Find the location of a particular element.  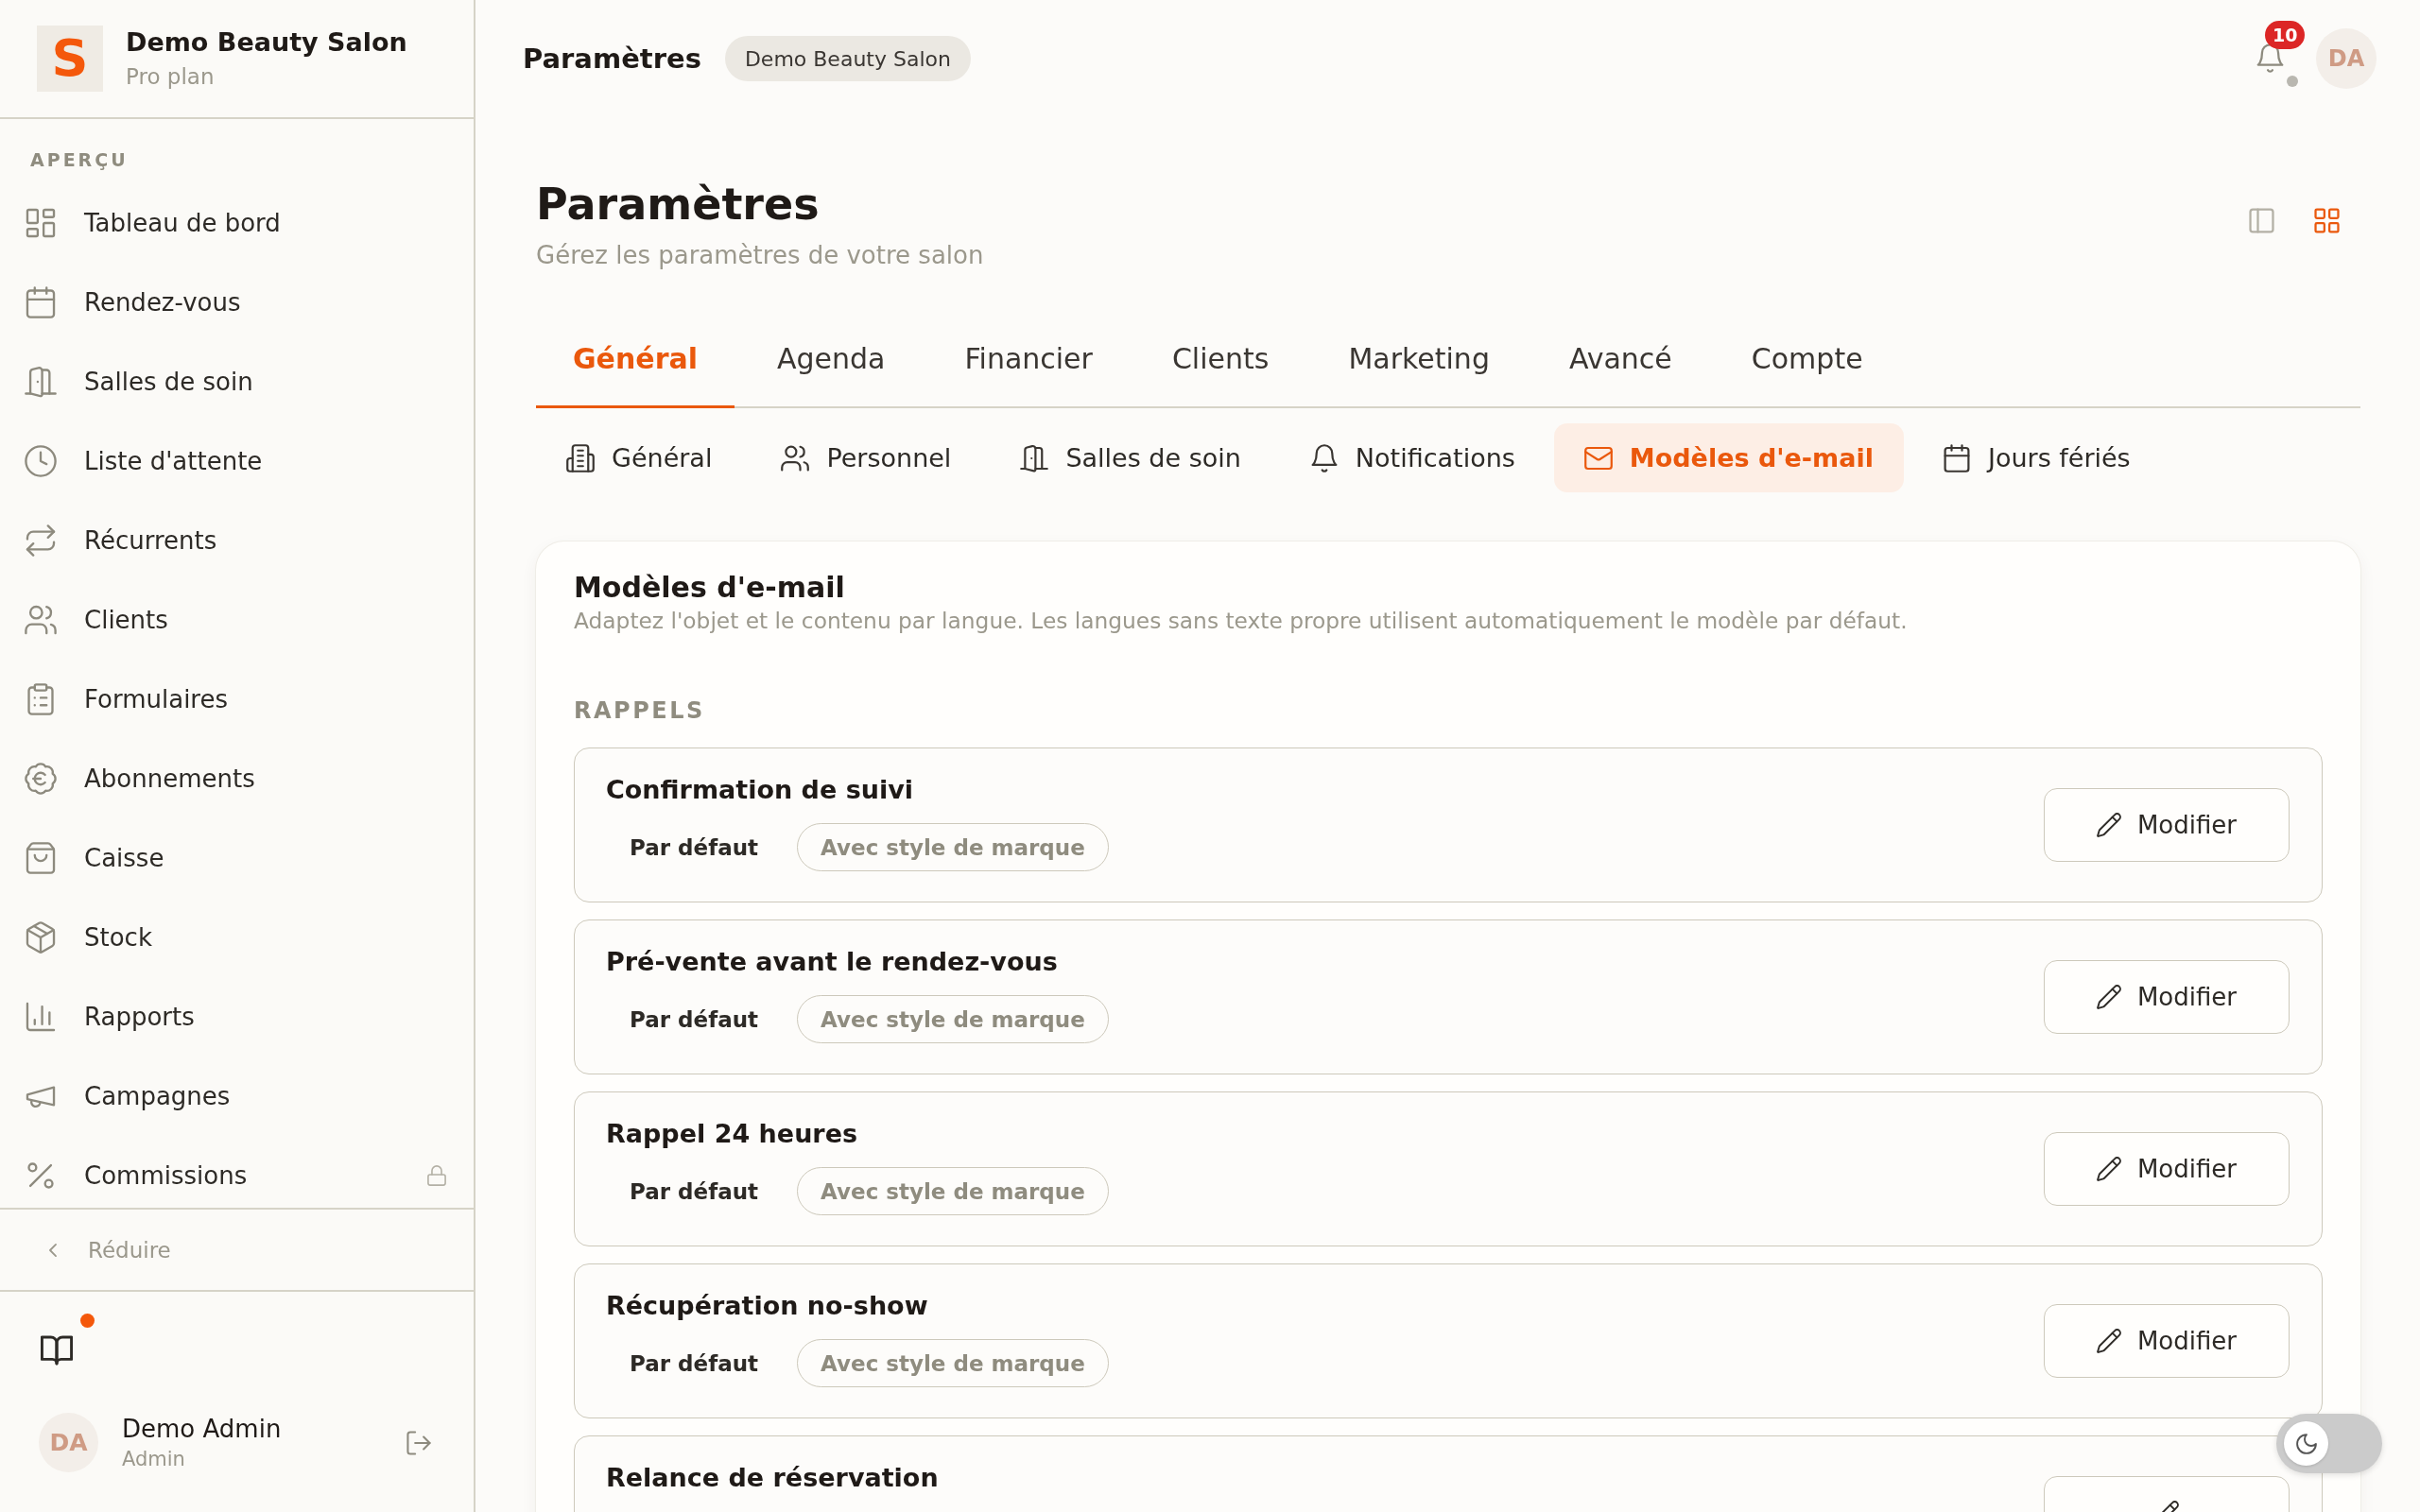

card-title: Modèles d'e-mail is located at coordinates (710, 588).